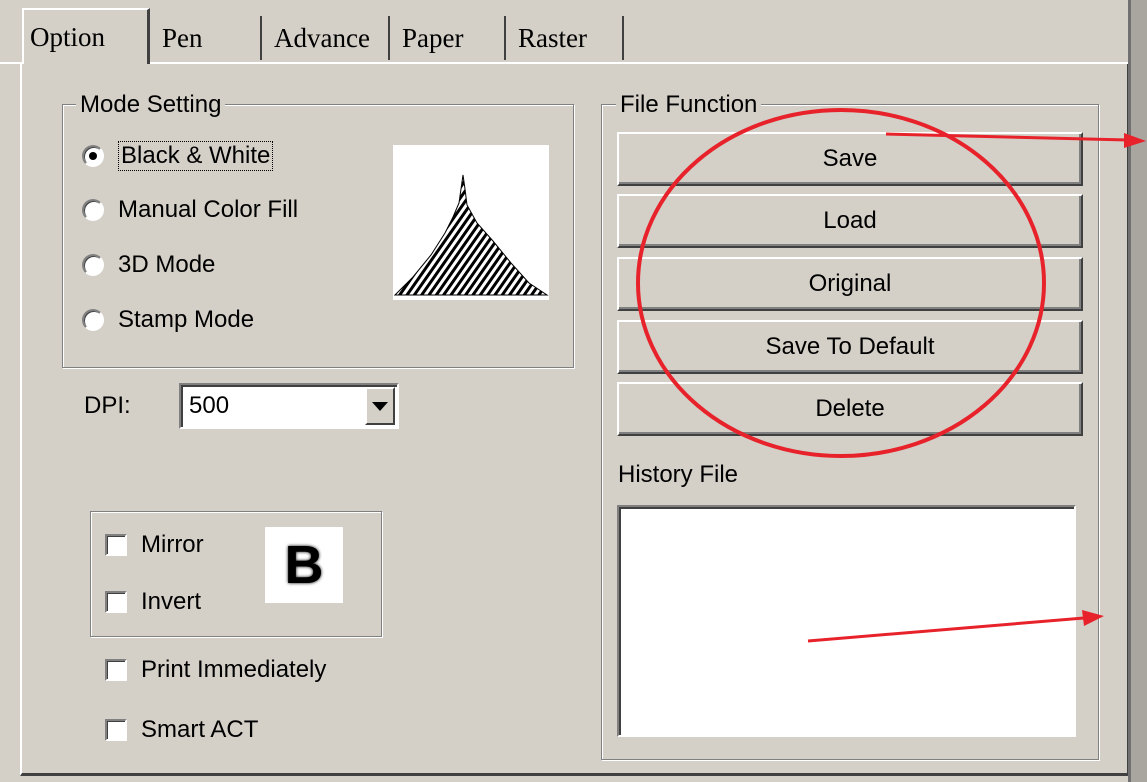  What do you see at coordinates (116, 670) in the screenshot?
I see `print-immediately-checkbox` at bounding box center [116, 670].